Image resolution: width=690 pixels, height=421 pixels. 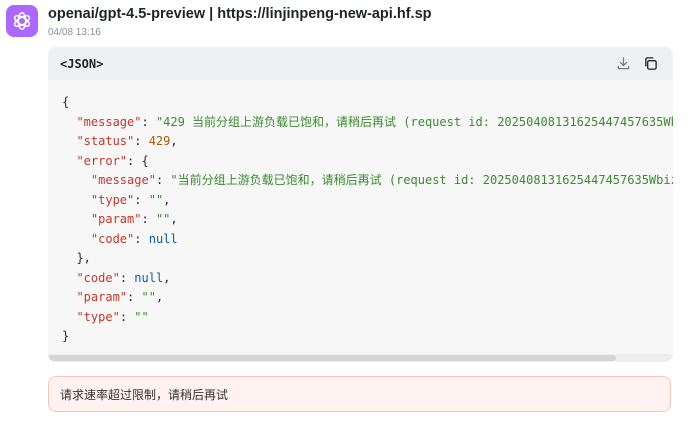 What do you see at coordinates (359, 394) in the screenshot?
I see `error-banner: 请求速率超过限制，请稍后再试` at bounding box center [359, 394].